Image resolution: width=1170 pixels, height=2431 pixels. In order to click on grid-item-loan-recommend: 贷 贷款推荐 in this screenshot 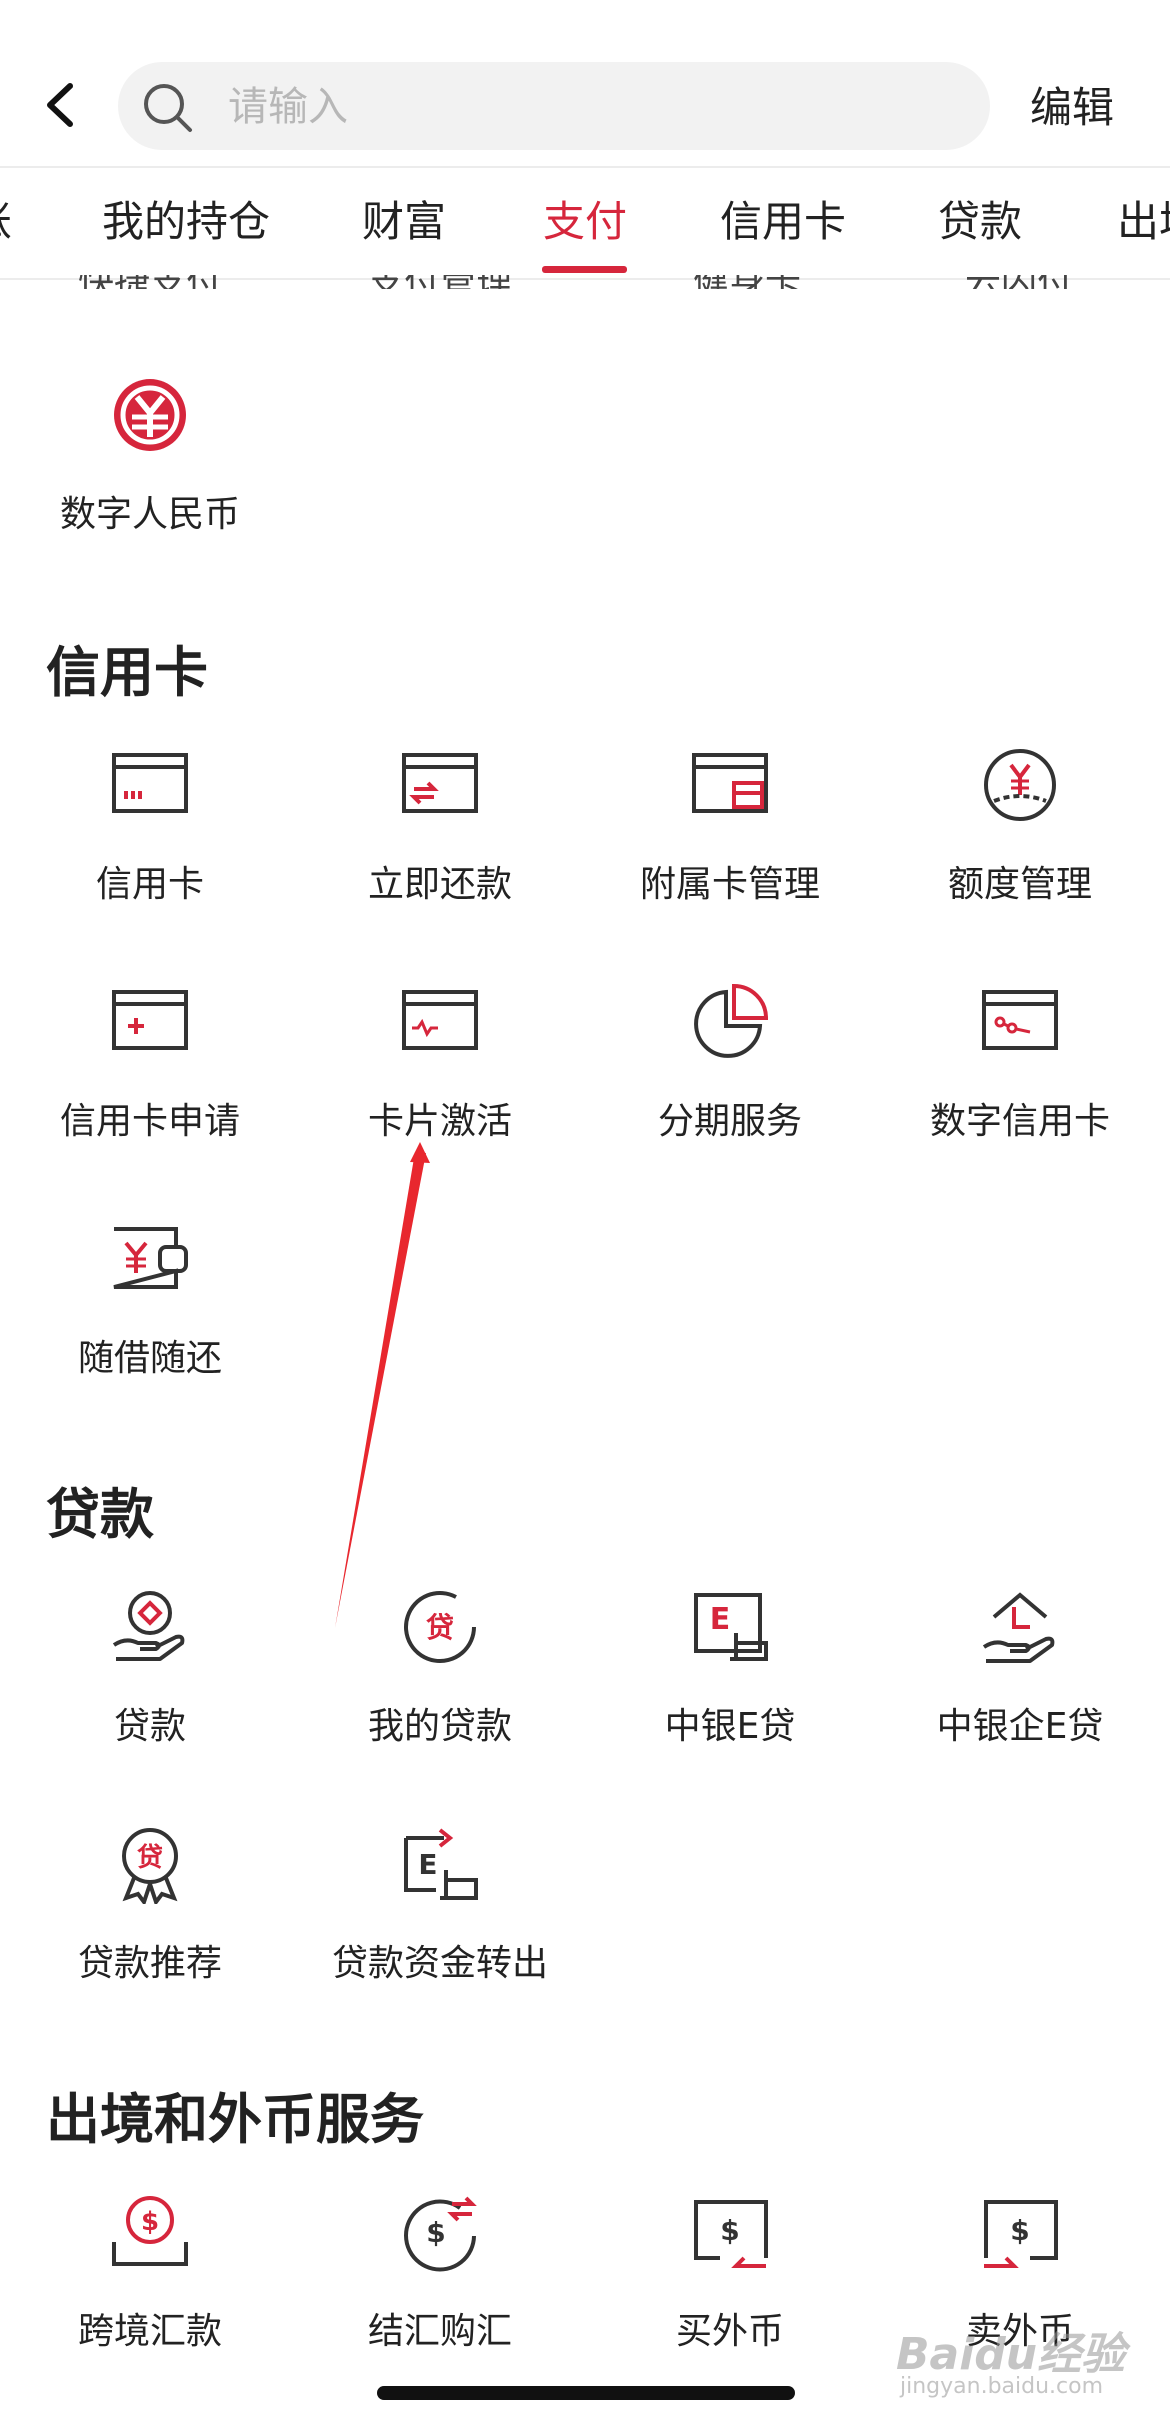, I will do `click(150, 1924)`.